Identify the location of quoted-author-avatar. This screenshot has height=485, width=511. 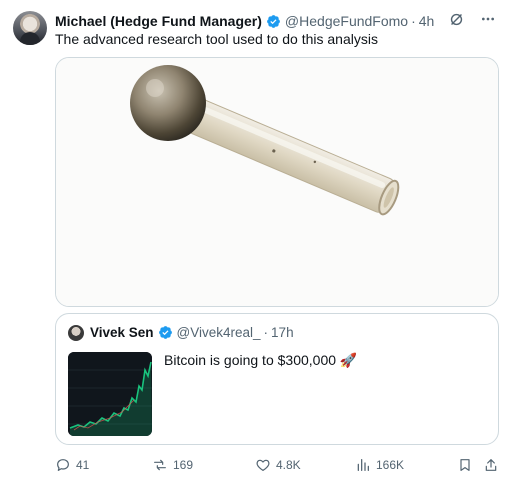
(76, 333).